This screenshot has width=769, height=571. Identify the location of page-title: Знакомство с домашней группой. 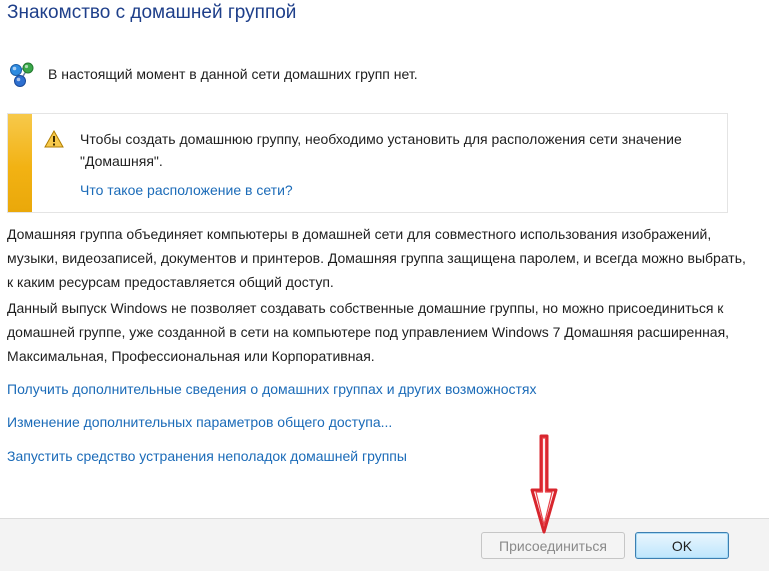
(152, 12).